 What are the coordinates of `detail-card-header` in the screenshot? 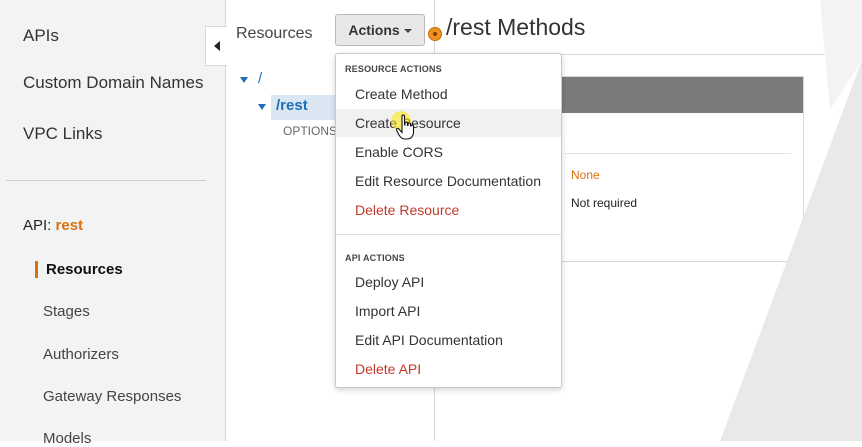 It's located at (672, 95).